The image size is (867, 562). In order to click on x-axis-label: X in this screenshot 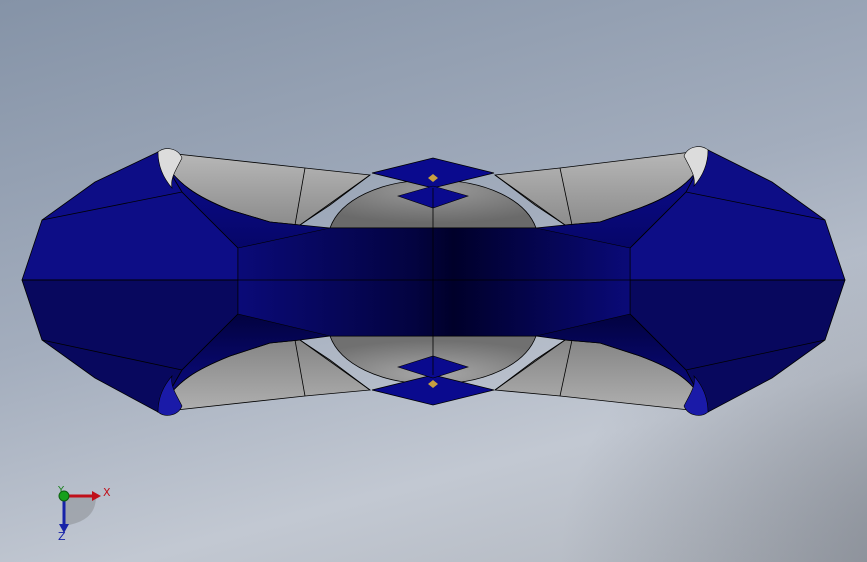, I will do `click(107, 492)`.